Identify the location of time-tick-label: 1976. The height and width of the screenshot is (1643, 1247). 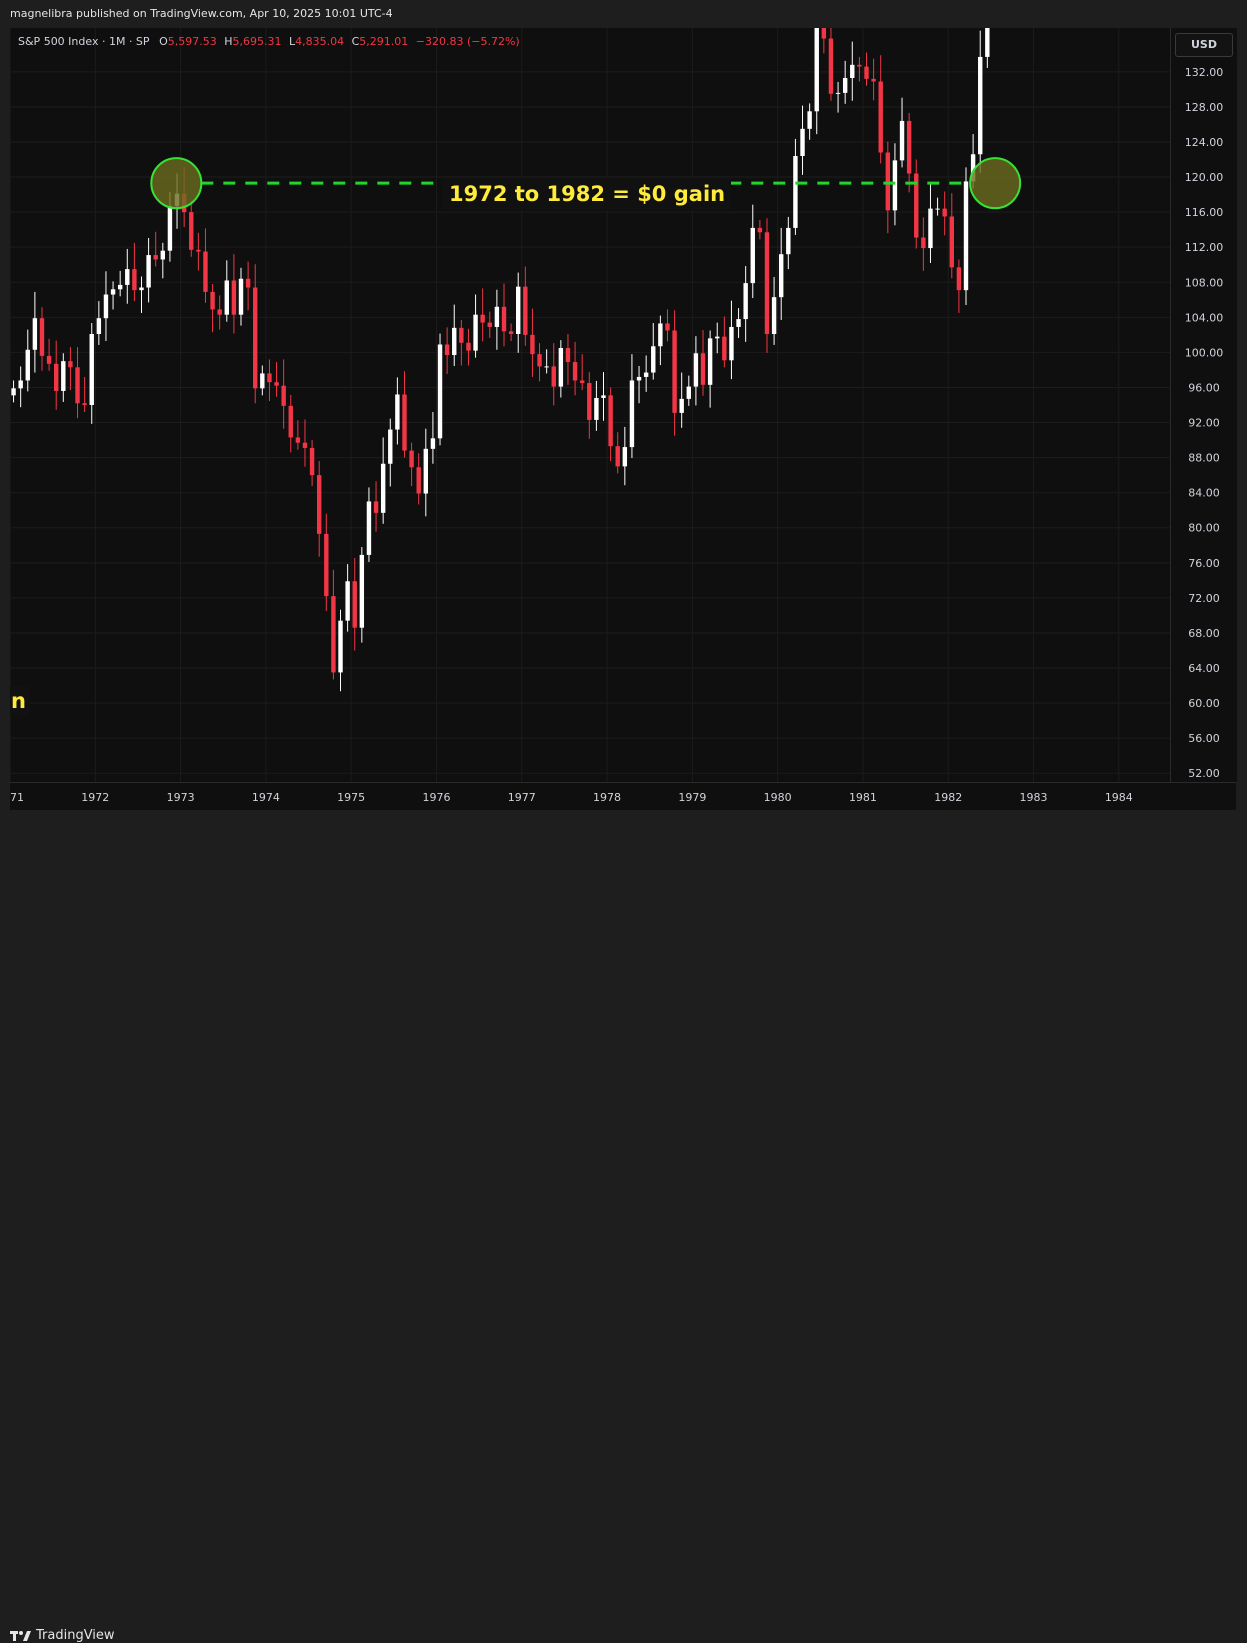
(436, 797).